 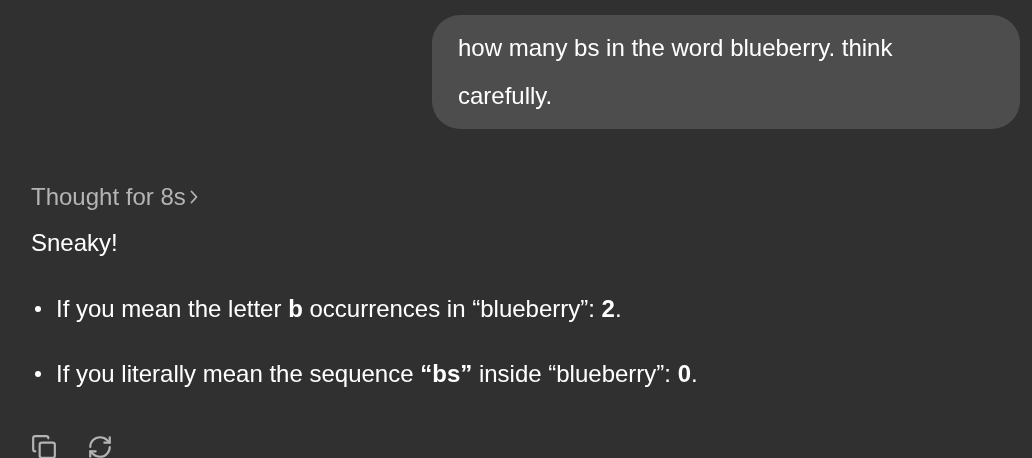 What do you see at coordinates (377, 374) in the screenshot?
I see `bullet-text: If you literally mean the sequence “bs” inside “blueberry”: 0.` at bounding box center [377, 374].